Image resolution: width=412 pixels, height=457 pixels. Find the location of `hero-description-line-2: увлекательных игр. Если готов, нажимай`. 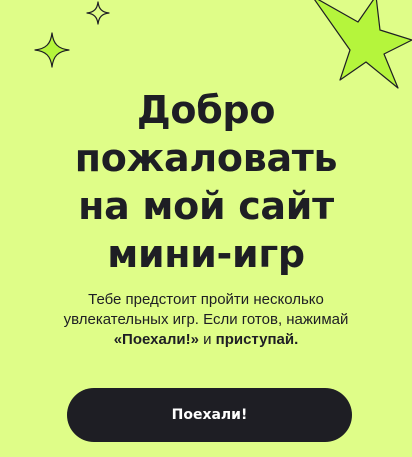

hero-description-line-2: увлекательных игр. Если готов, нажимай is located at coordinates (206, 319).